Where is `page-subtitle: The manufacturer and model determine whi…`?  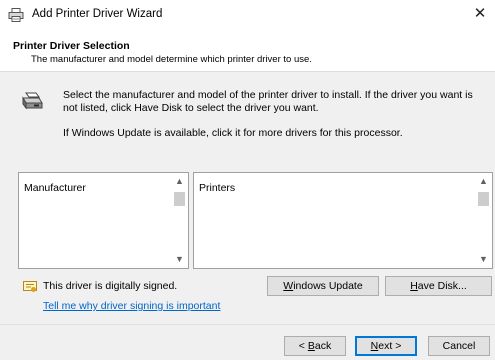
page-subtitle: The manufacturer and model determine whi… is located at coordinates (171, 59).